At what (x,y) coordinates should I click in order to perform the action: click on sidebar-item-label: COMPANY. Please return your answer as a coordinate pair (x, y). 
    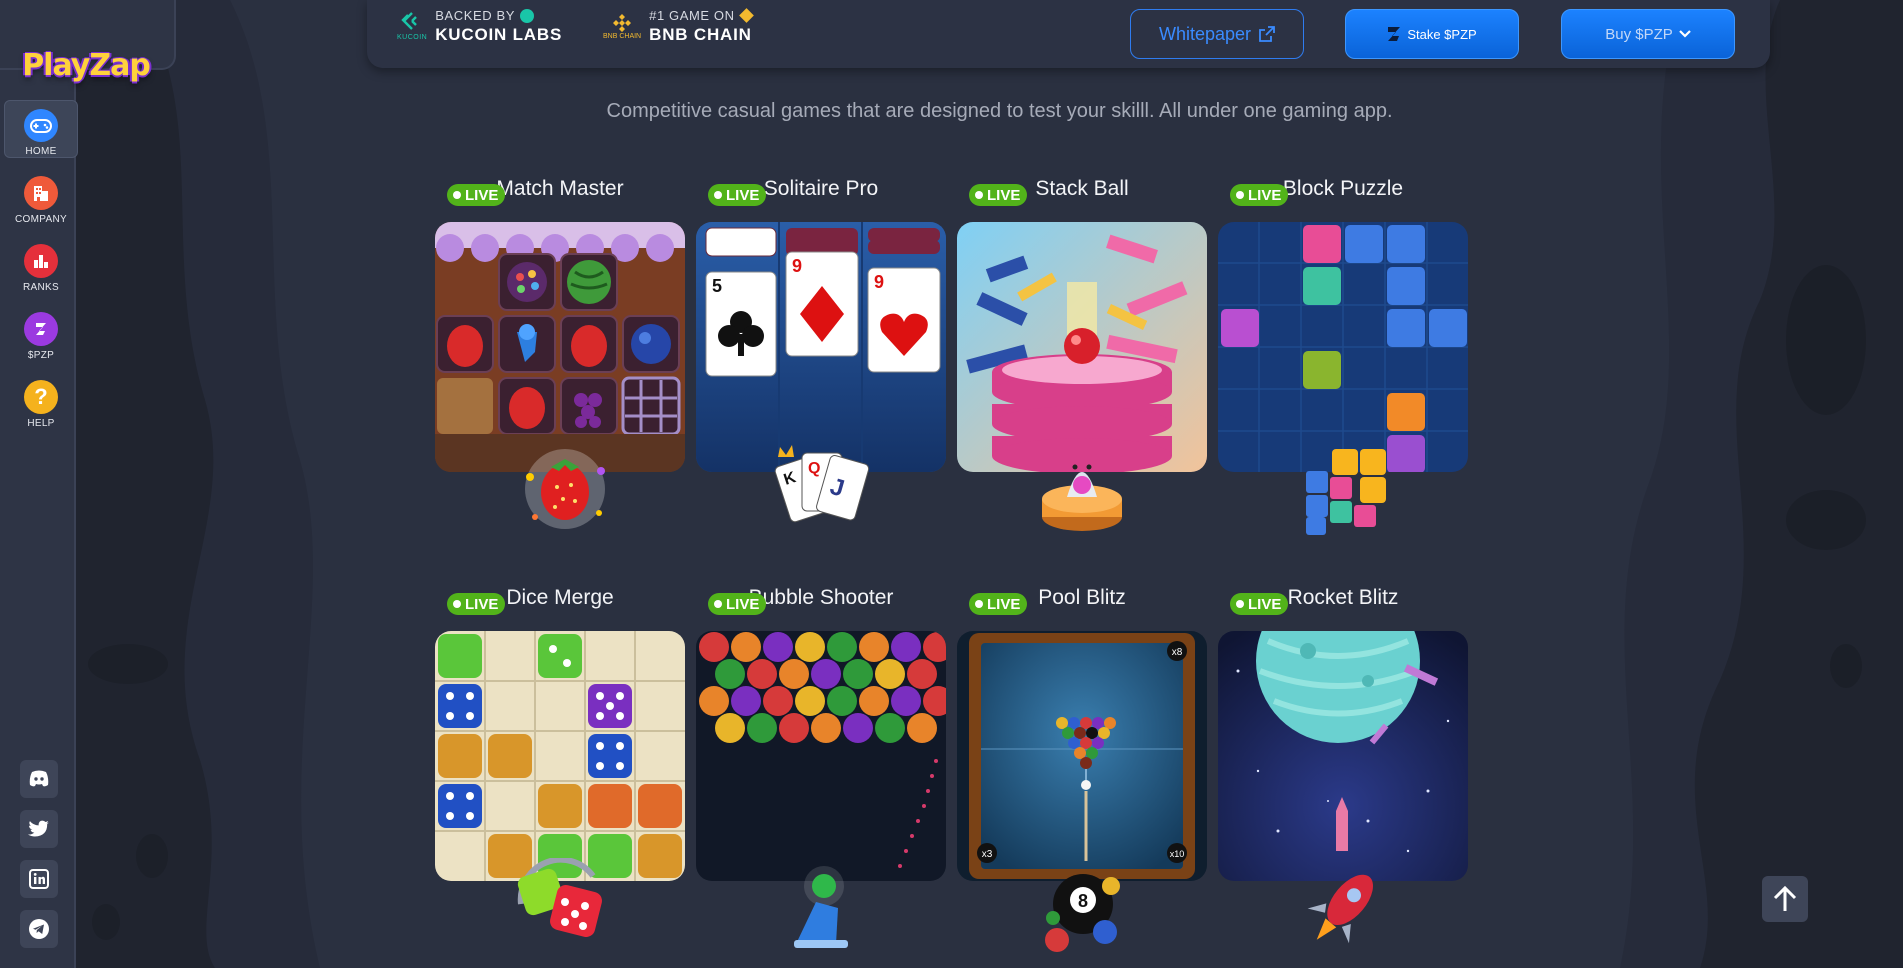
    Looking at the image, I should click on (41, 219).